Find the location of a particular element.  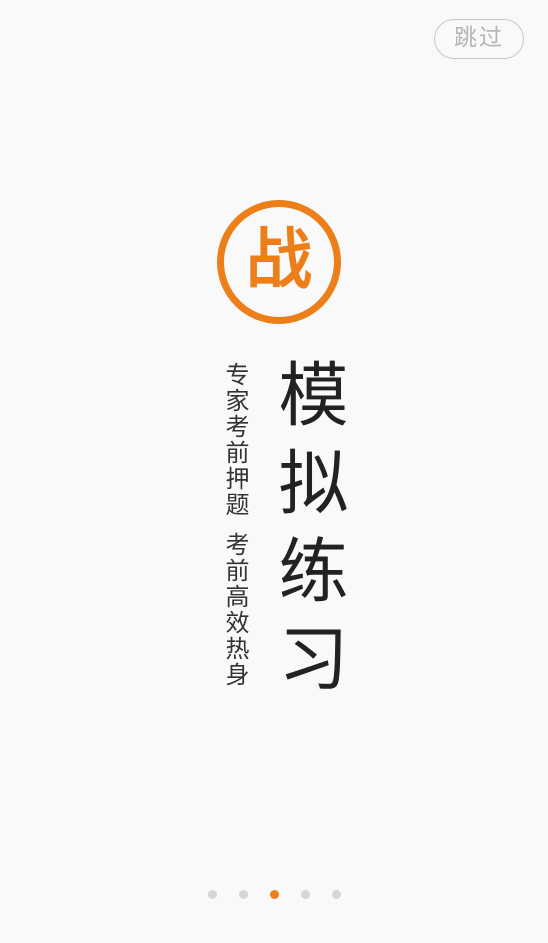

page-indicator is located at coordinates (274, 896).